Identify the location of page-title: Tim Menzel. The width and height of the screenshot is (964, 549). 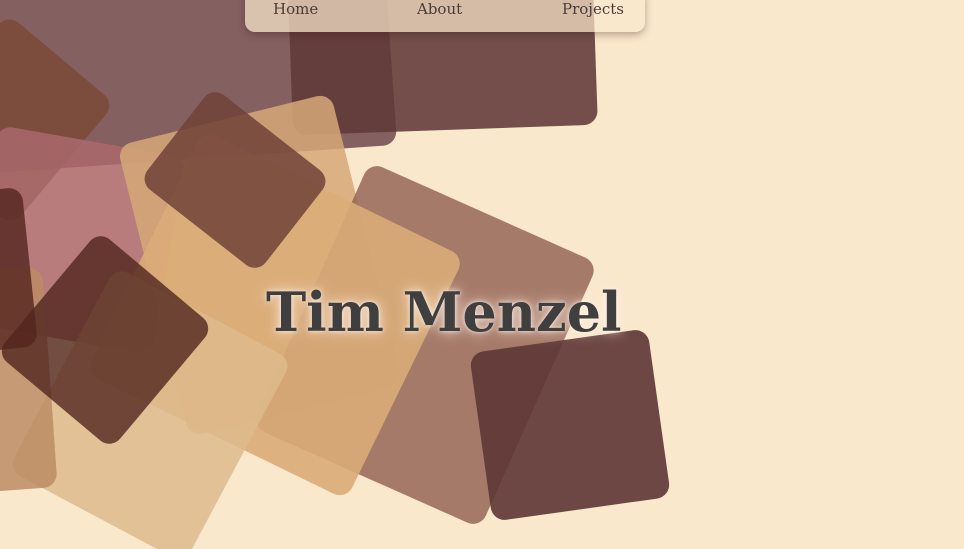
(444, 312).